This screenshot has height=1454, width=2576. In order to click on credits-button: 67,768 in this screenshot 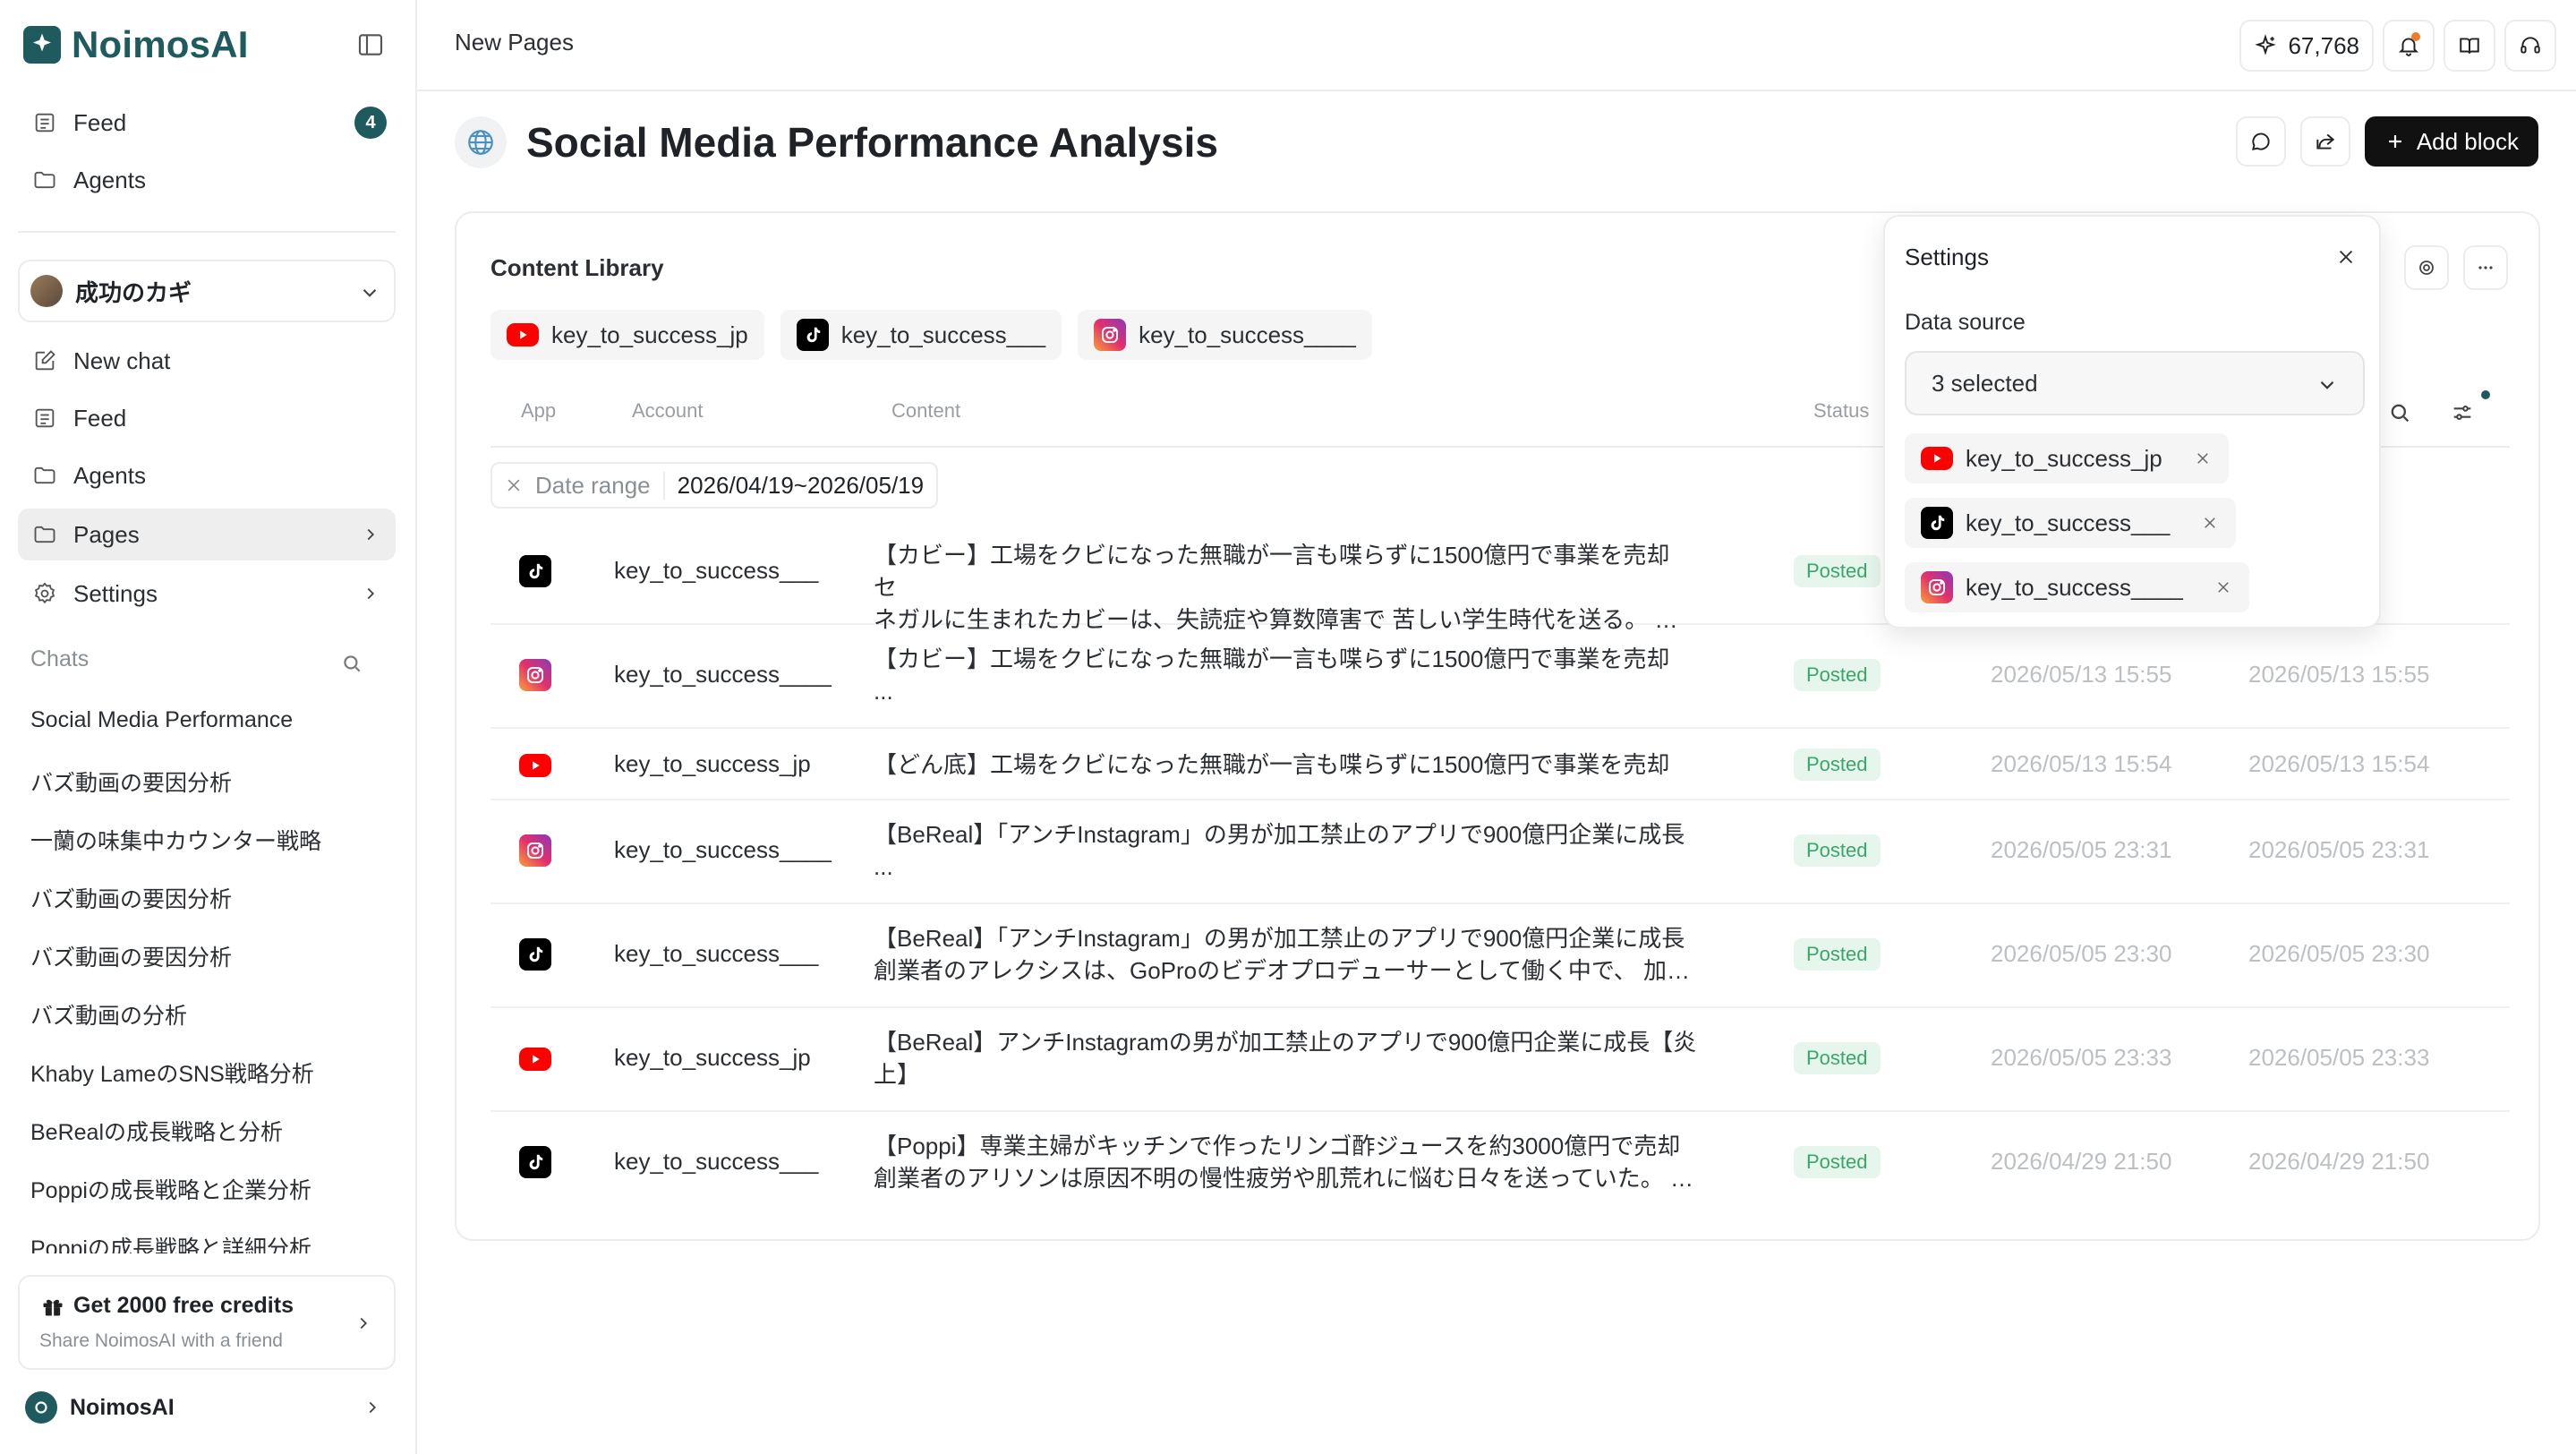, I will do `click(2306, 46)`.